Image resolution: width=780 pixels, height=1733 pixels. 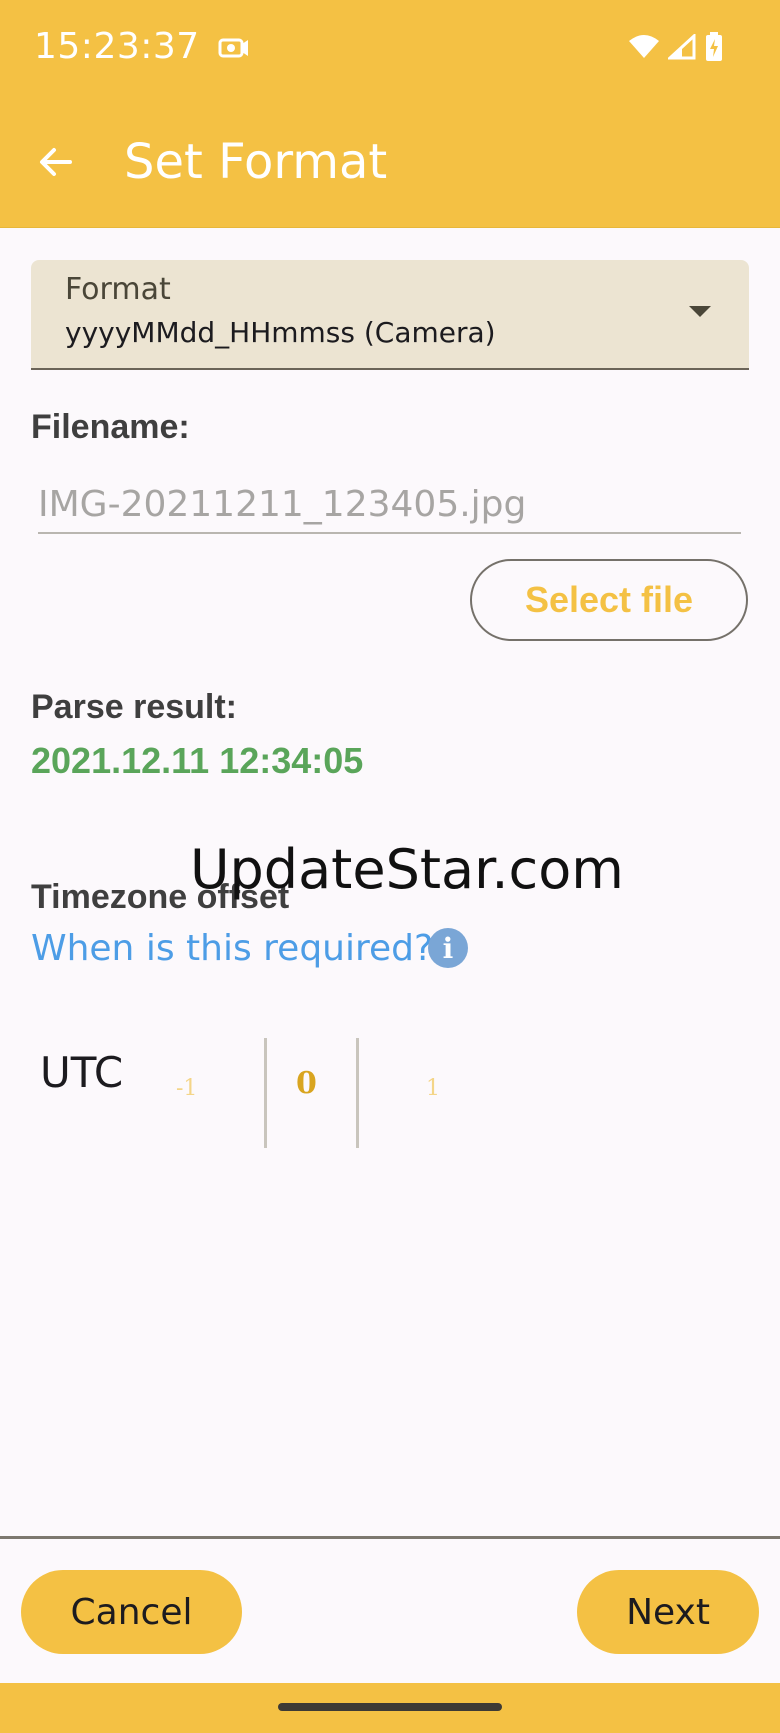 What do you see at coordinates (390, 315) in the screenshot?
I see `format-dropdown: Format yyyyMMdd_HHmmss (Camera)` at bounding box center [390, 315].